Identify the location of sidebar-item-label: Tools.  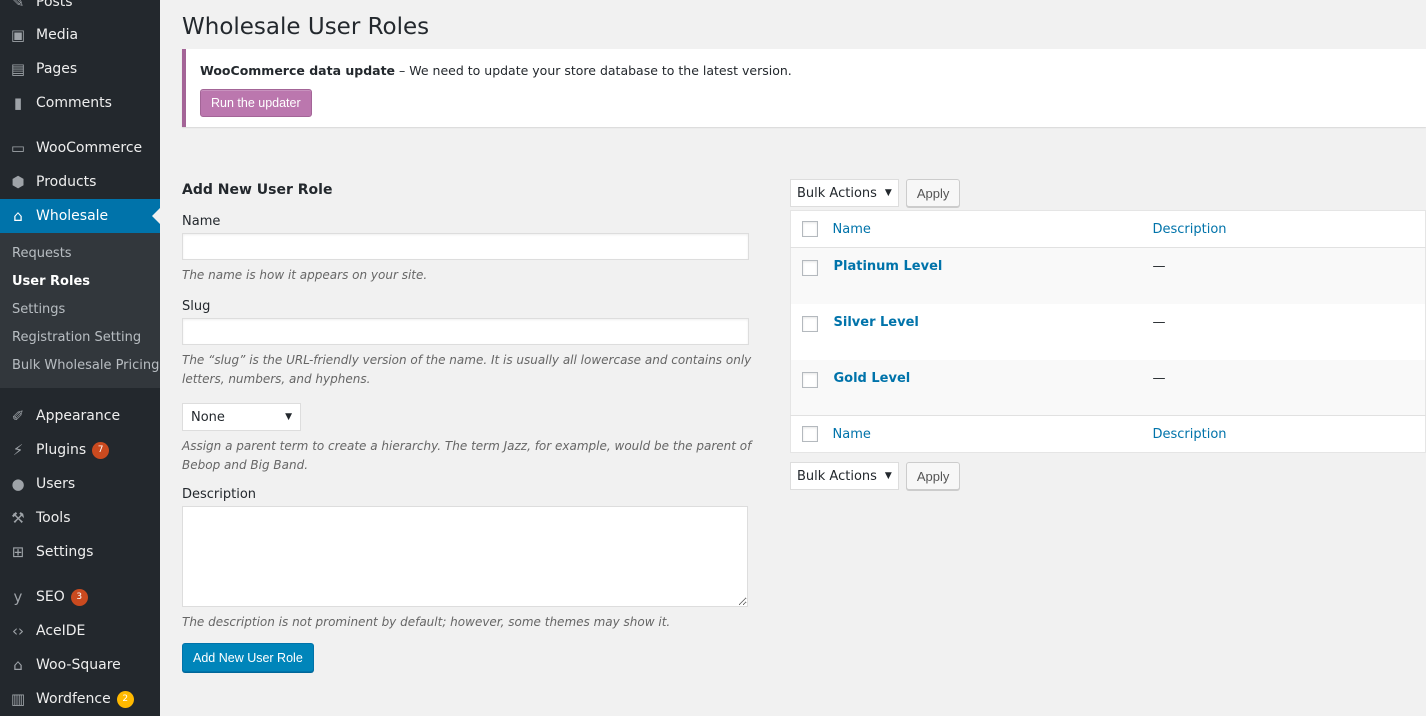
(53, 518).